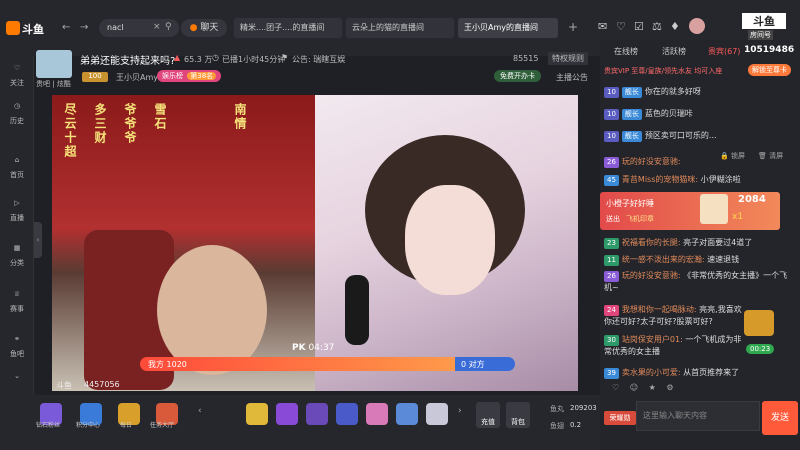 The height and width of the screenshot is (450, 800). Describe the element at coordinates (674, 51) in the screenshot. I see `tab-active: 活跃榜` at that location.